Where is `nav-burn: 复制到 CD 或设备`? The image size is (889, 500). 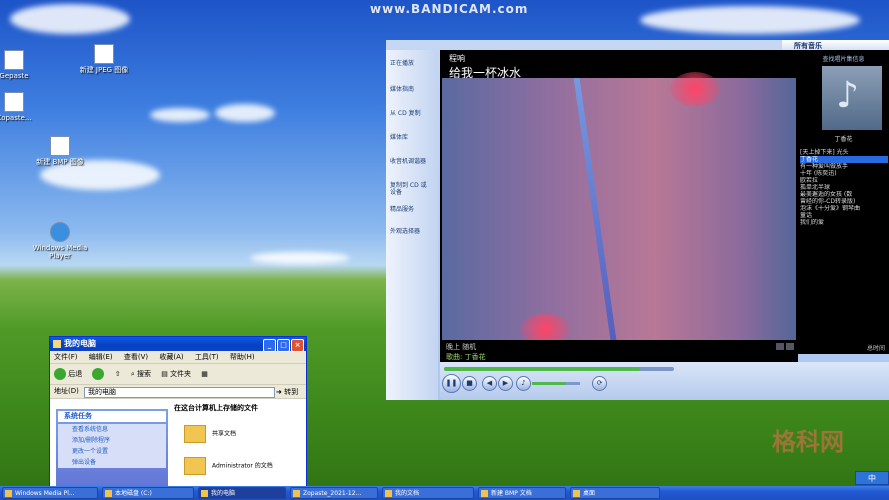 nav-burn: 复制到 CD 或设备 is located at coordinates (410, 189).